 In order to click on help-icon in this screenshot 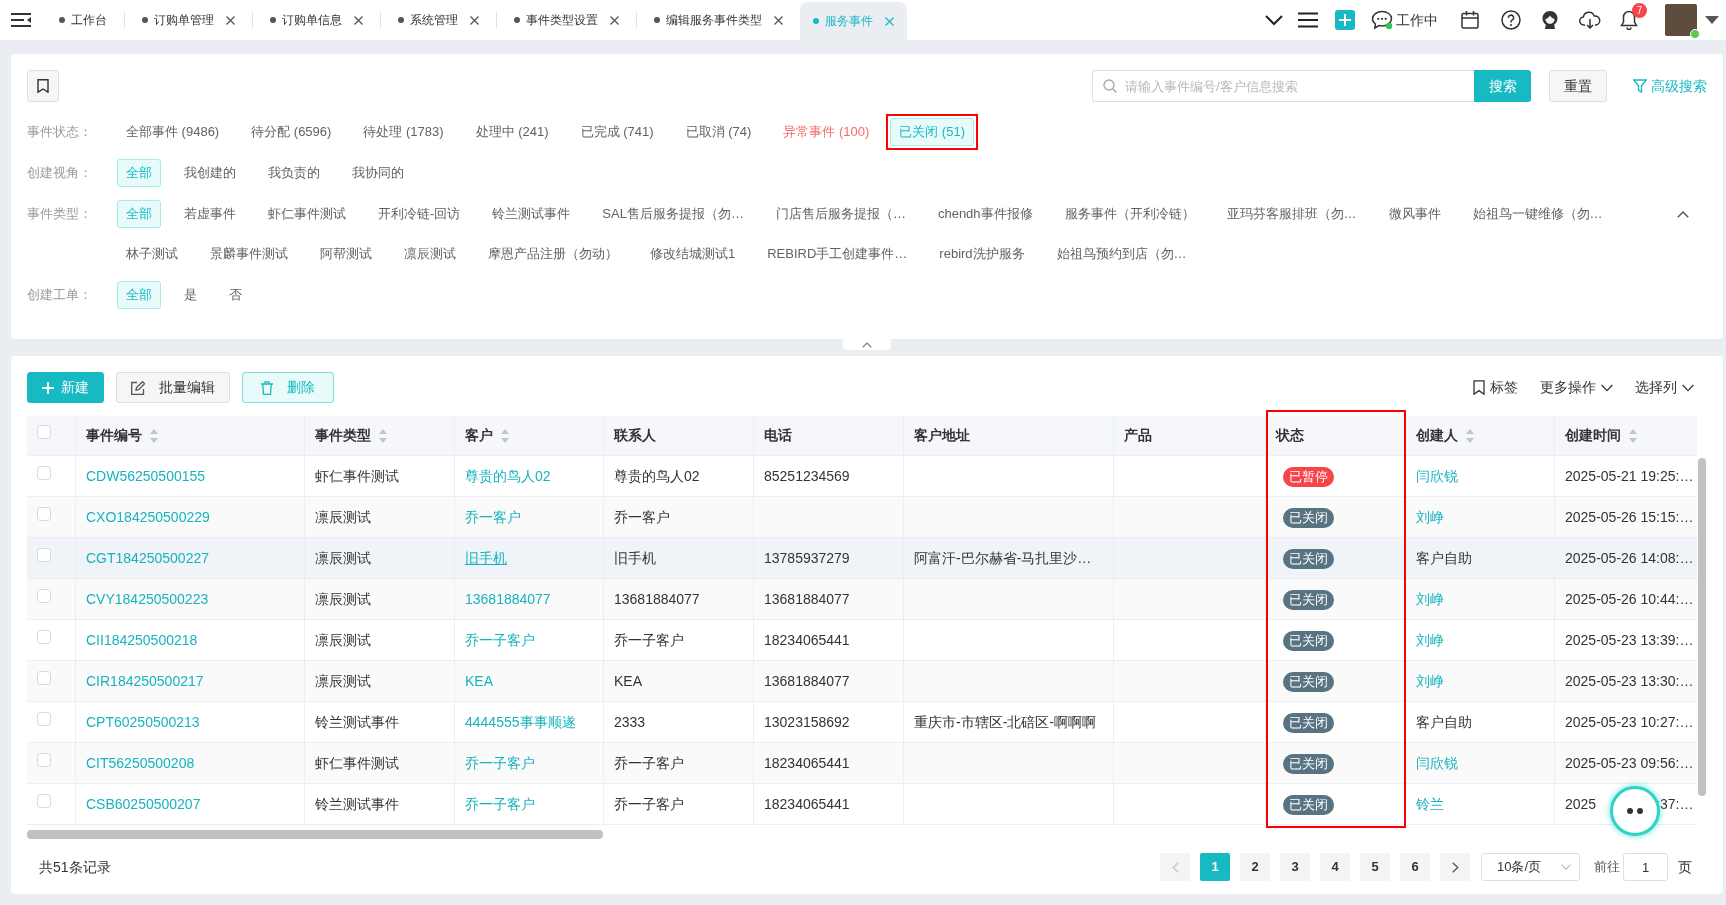, I will do `click(1511, 20)`.